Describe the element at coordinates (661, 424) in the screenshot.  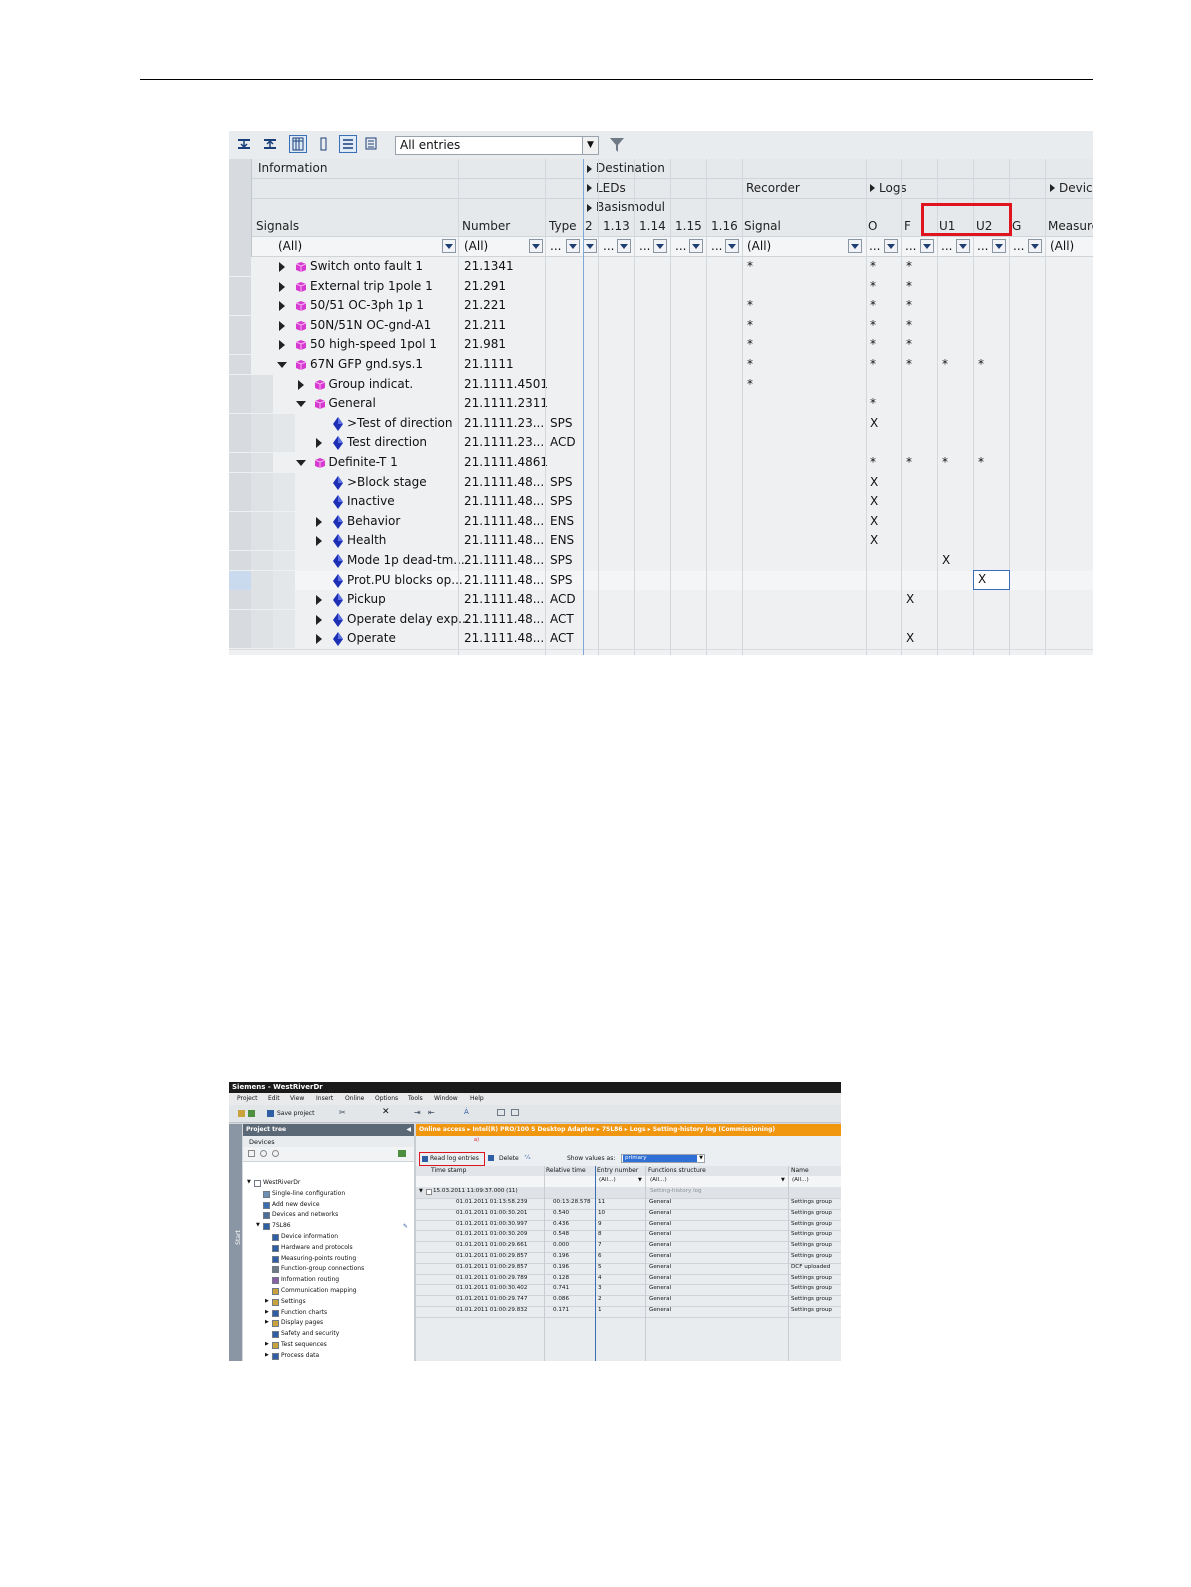
I see `signal-row: >Test of direction 21.1111.23... SPS X` at that location.